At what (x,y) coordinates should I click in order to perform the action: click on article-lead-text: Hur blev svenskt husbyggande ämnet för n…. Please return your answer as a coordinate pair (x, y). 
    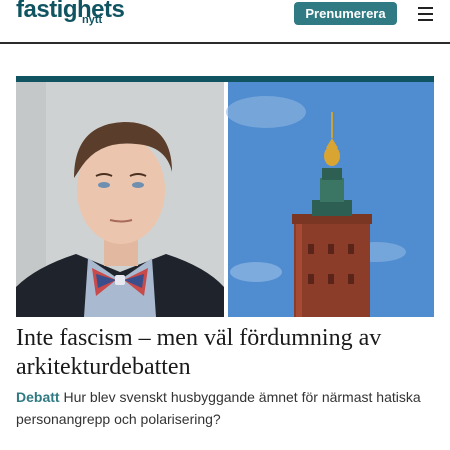
    Looking at the image, I should click on (218, 408).